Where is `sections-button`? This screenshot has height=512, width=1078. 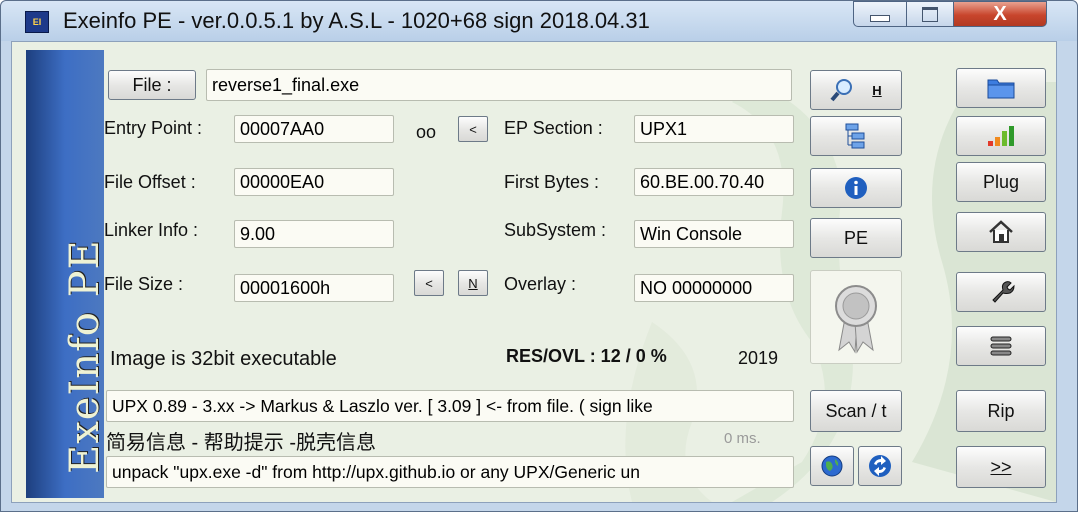 sections-button is located at coordinates (856, 136).